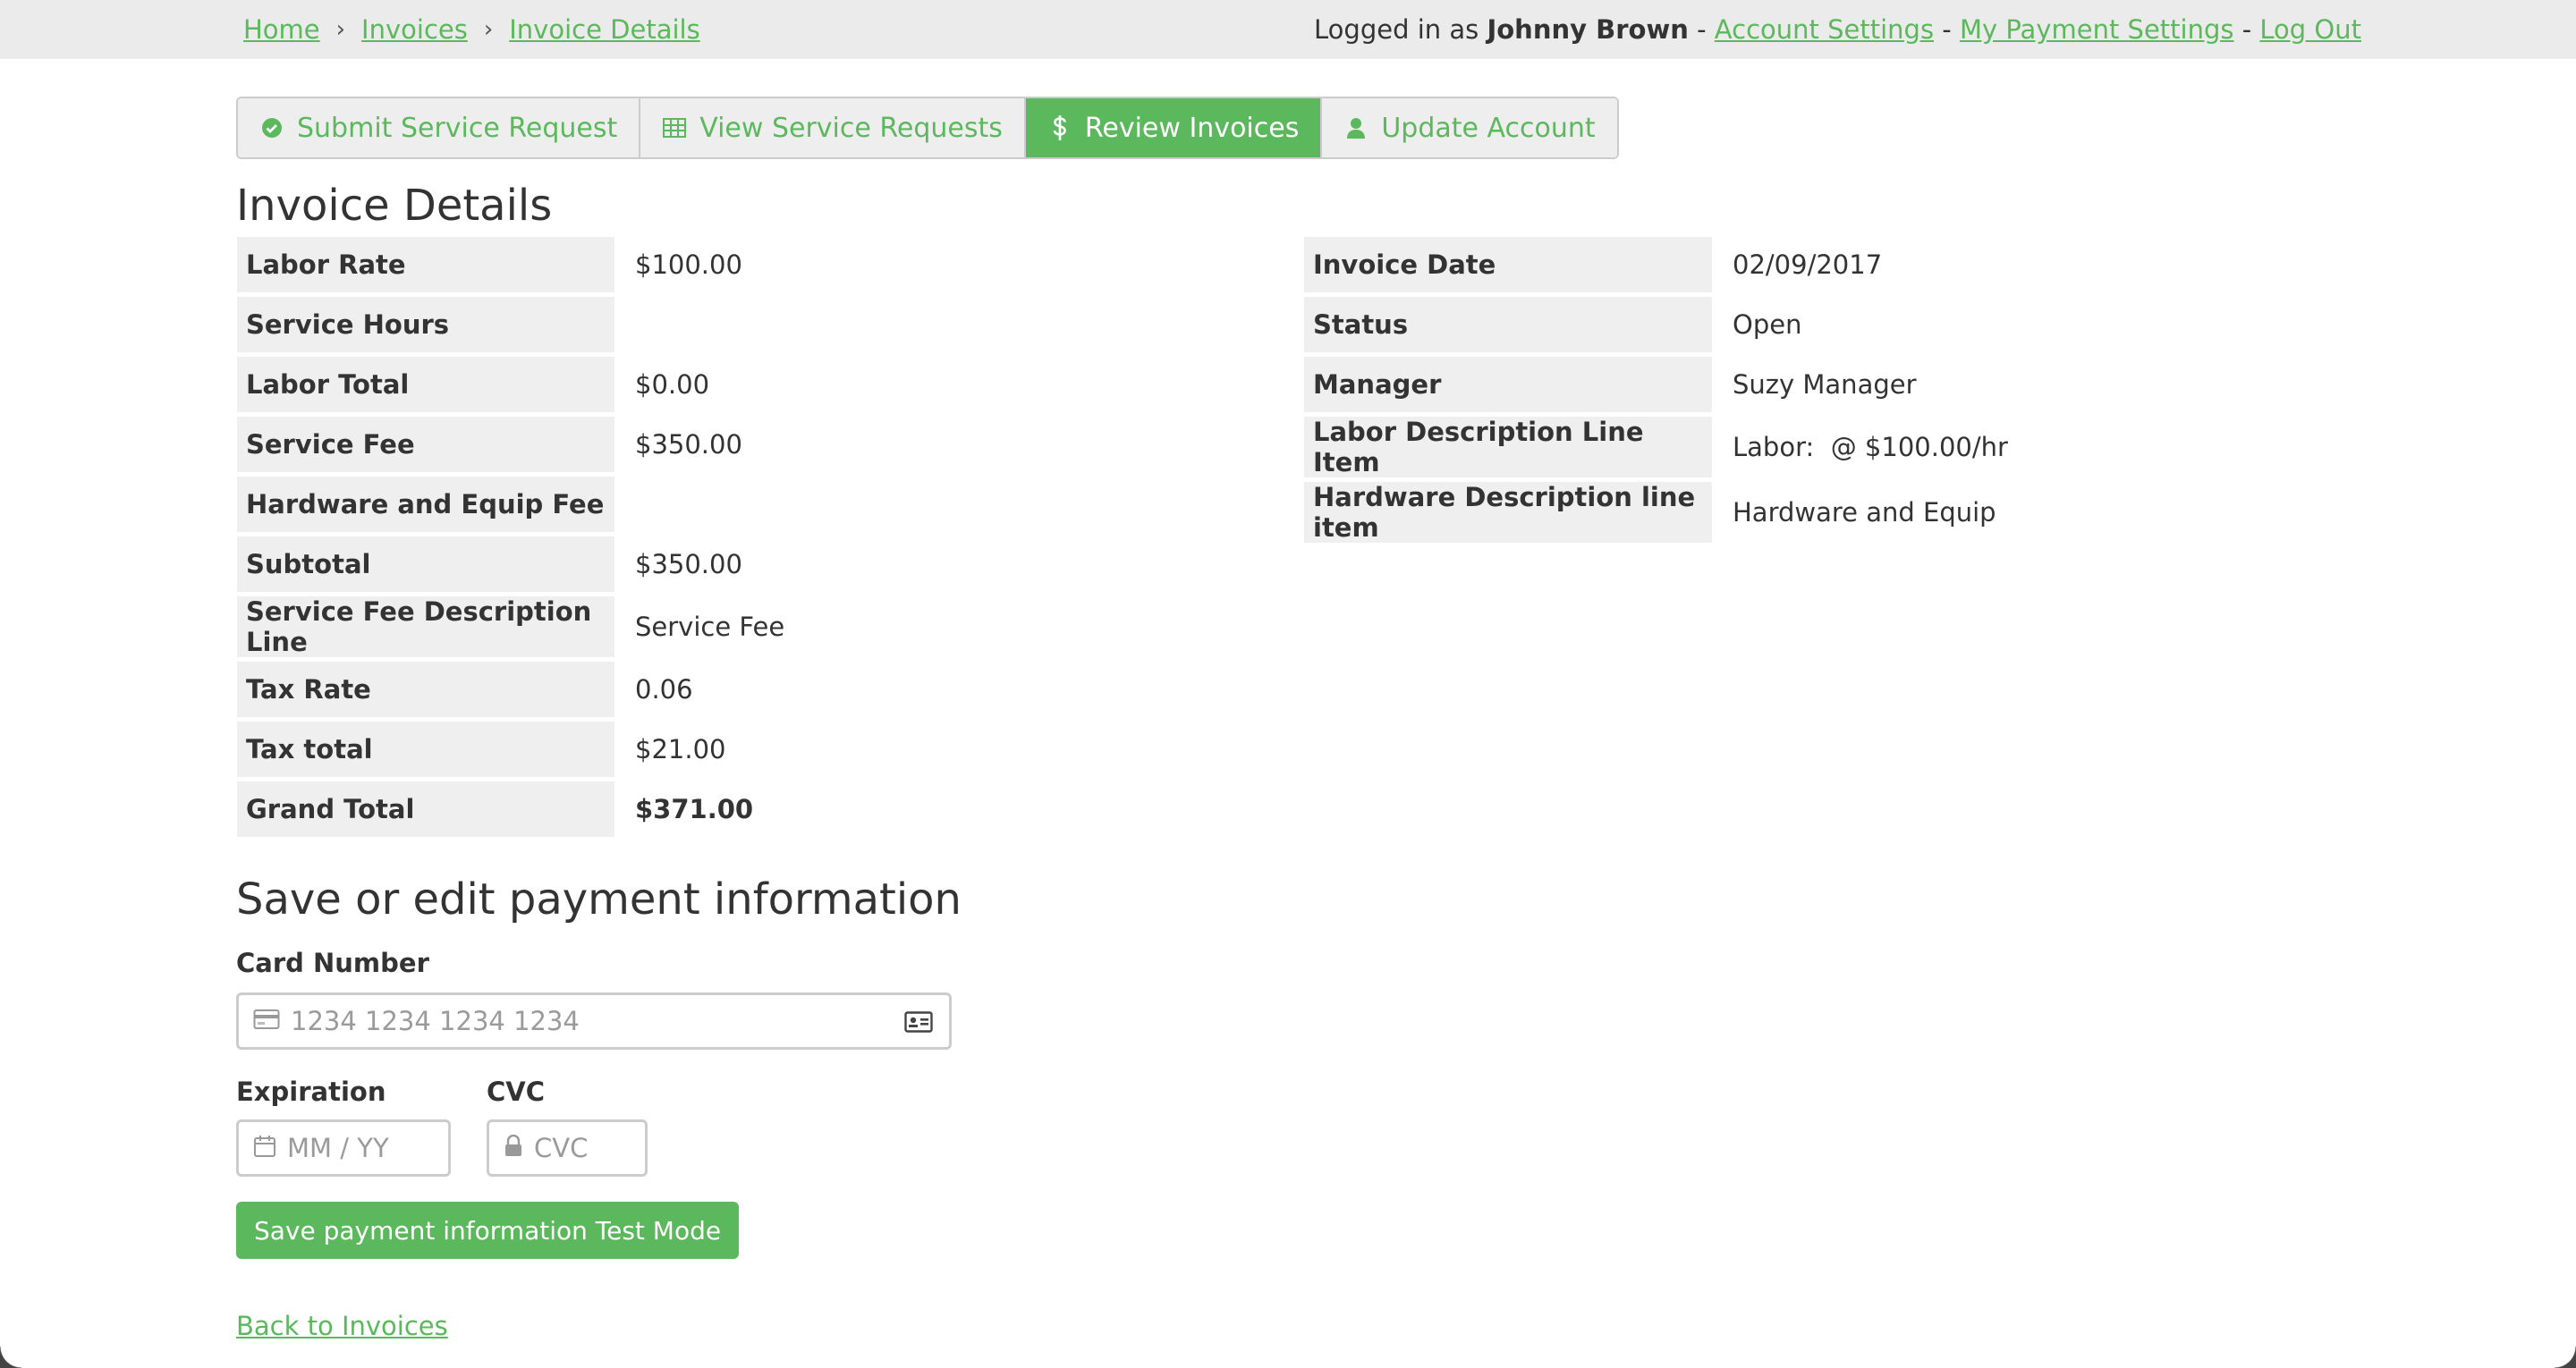  I want to click on detail-label: Subtotal, so click(425, 564).